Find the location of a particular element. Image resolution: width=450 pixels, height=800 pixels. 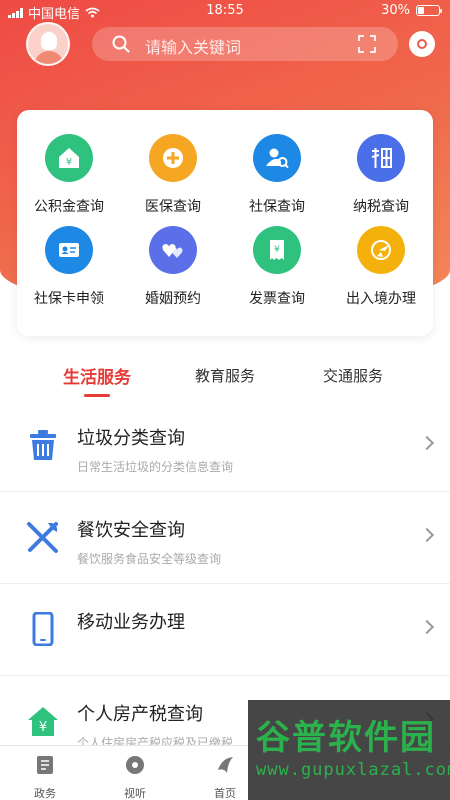

tab-education-services: 教育服务 is located at coordinates (225, 375).